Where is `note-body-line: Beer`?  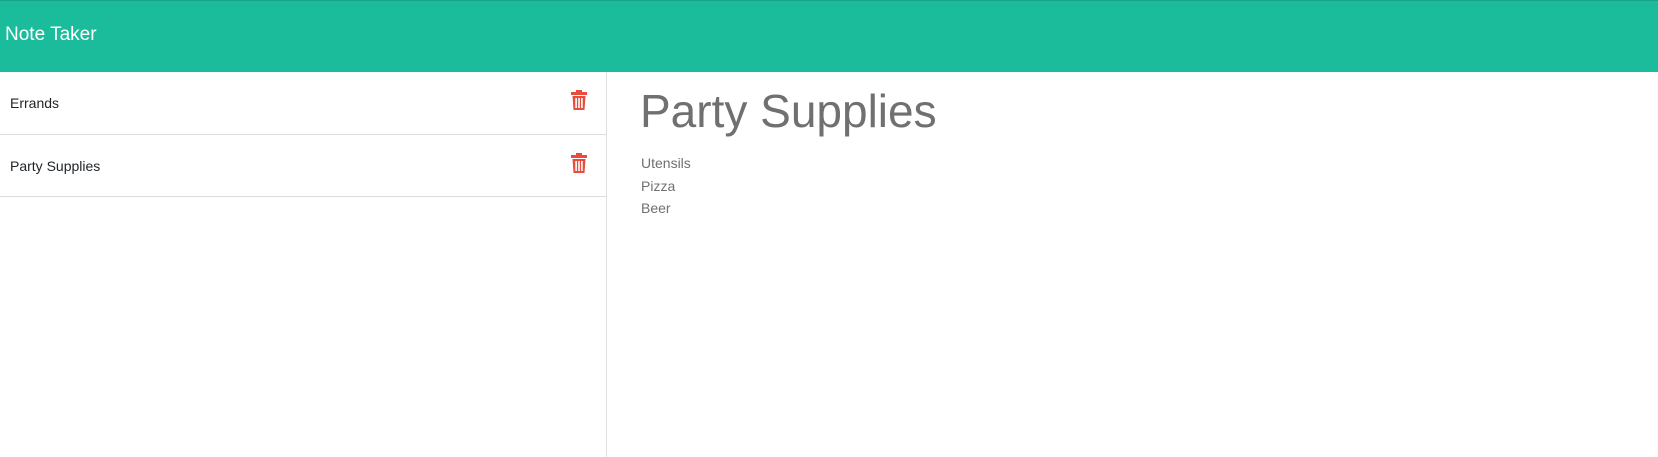
note-body-line: Beer is located at coordinates (656, 208).